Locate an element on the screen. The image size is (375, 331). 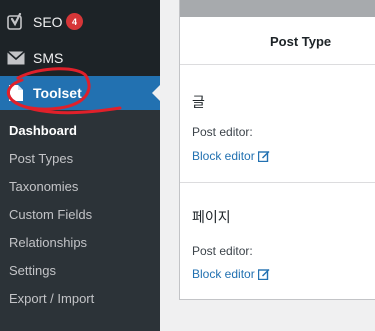
submenu-item-custom-fields: Custom Fields is located at coordinates (50, 215).